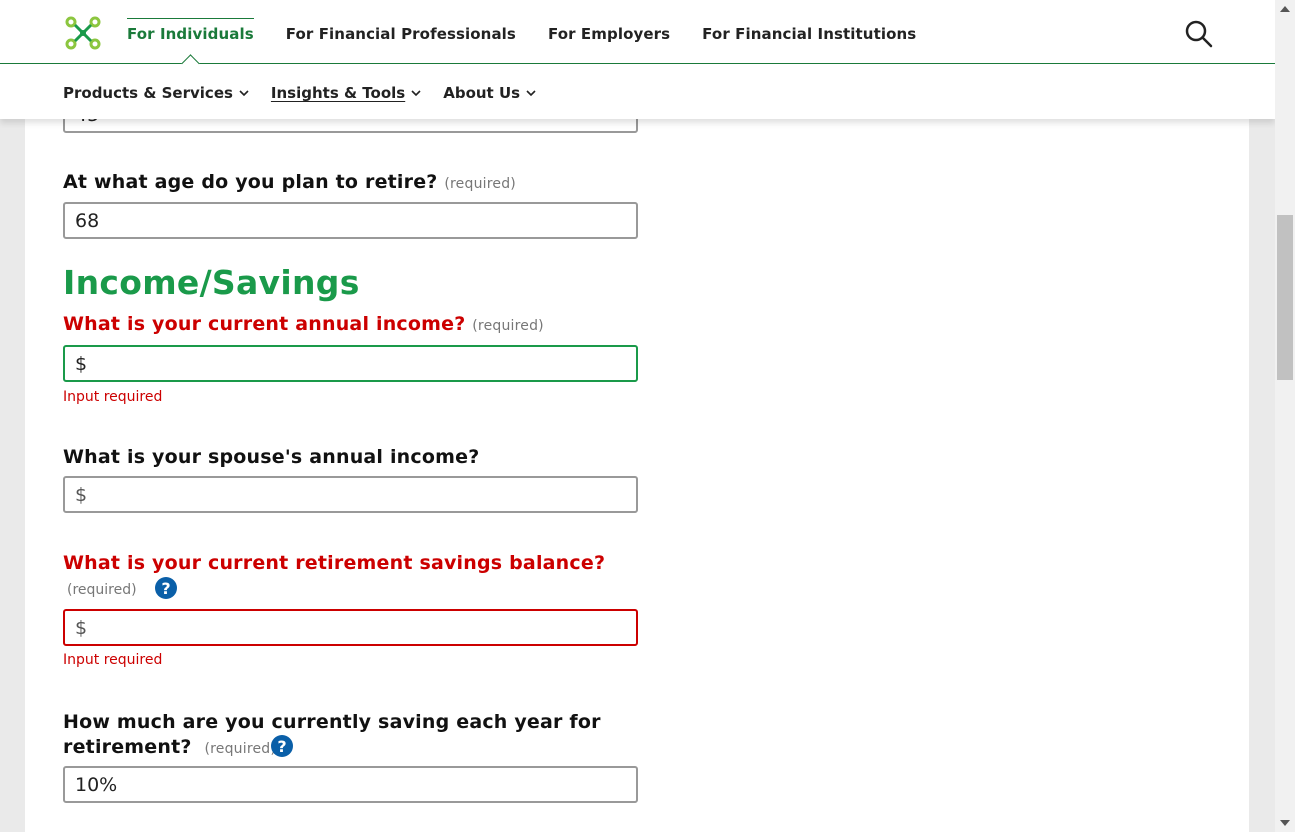 Image resolution: width=1295 pixels, height=832 pixels. What do you see at coordinates (264, 324) in the screenshot?
I see `annual-income-label-text: What is your current annual income?` at bounding box center [264, 324].